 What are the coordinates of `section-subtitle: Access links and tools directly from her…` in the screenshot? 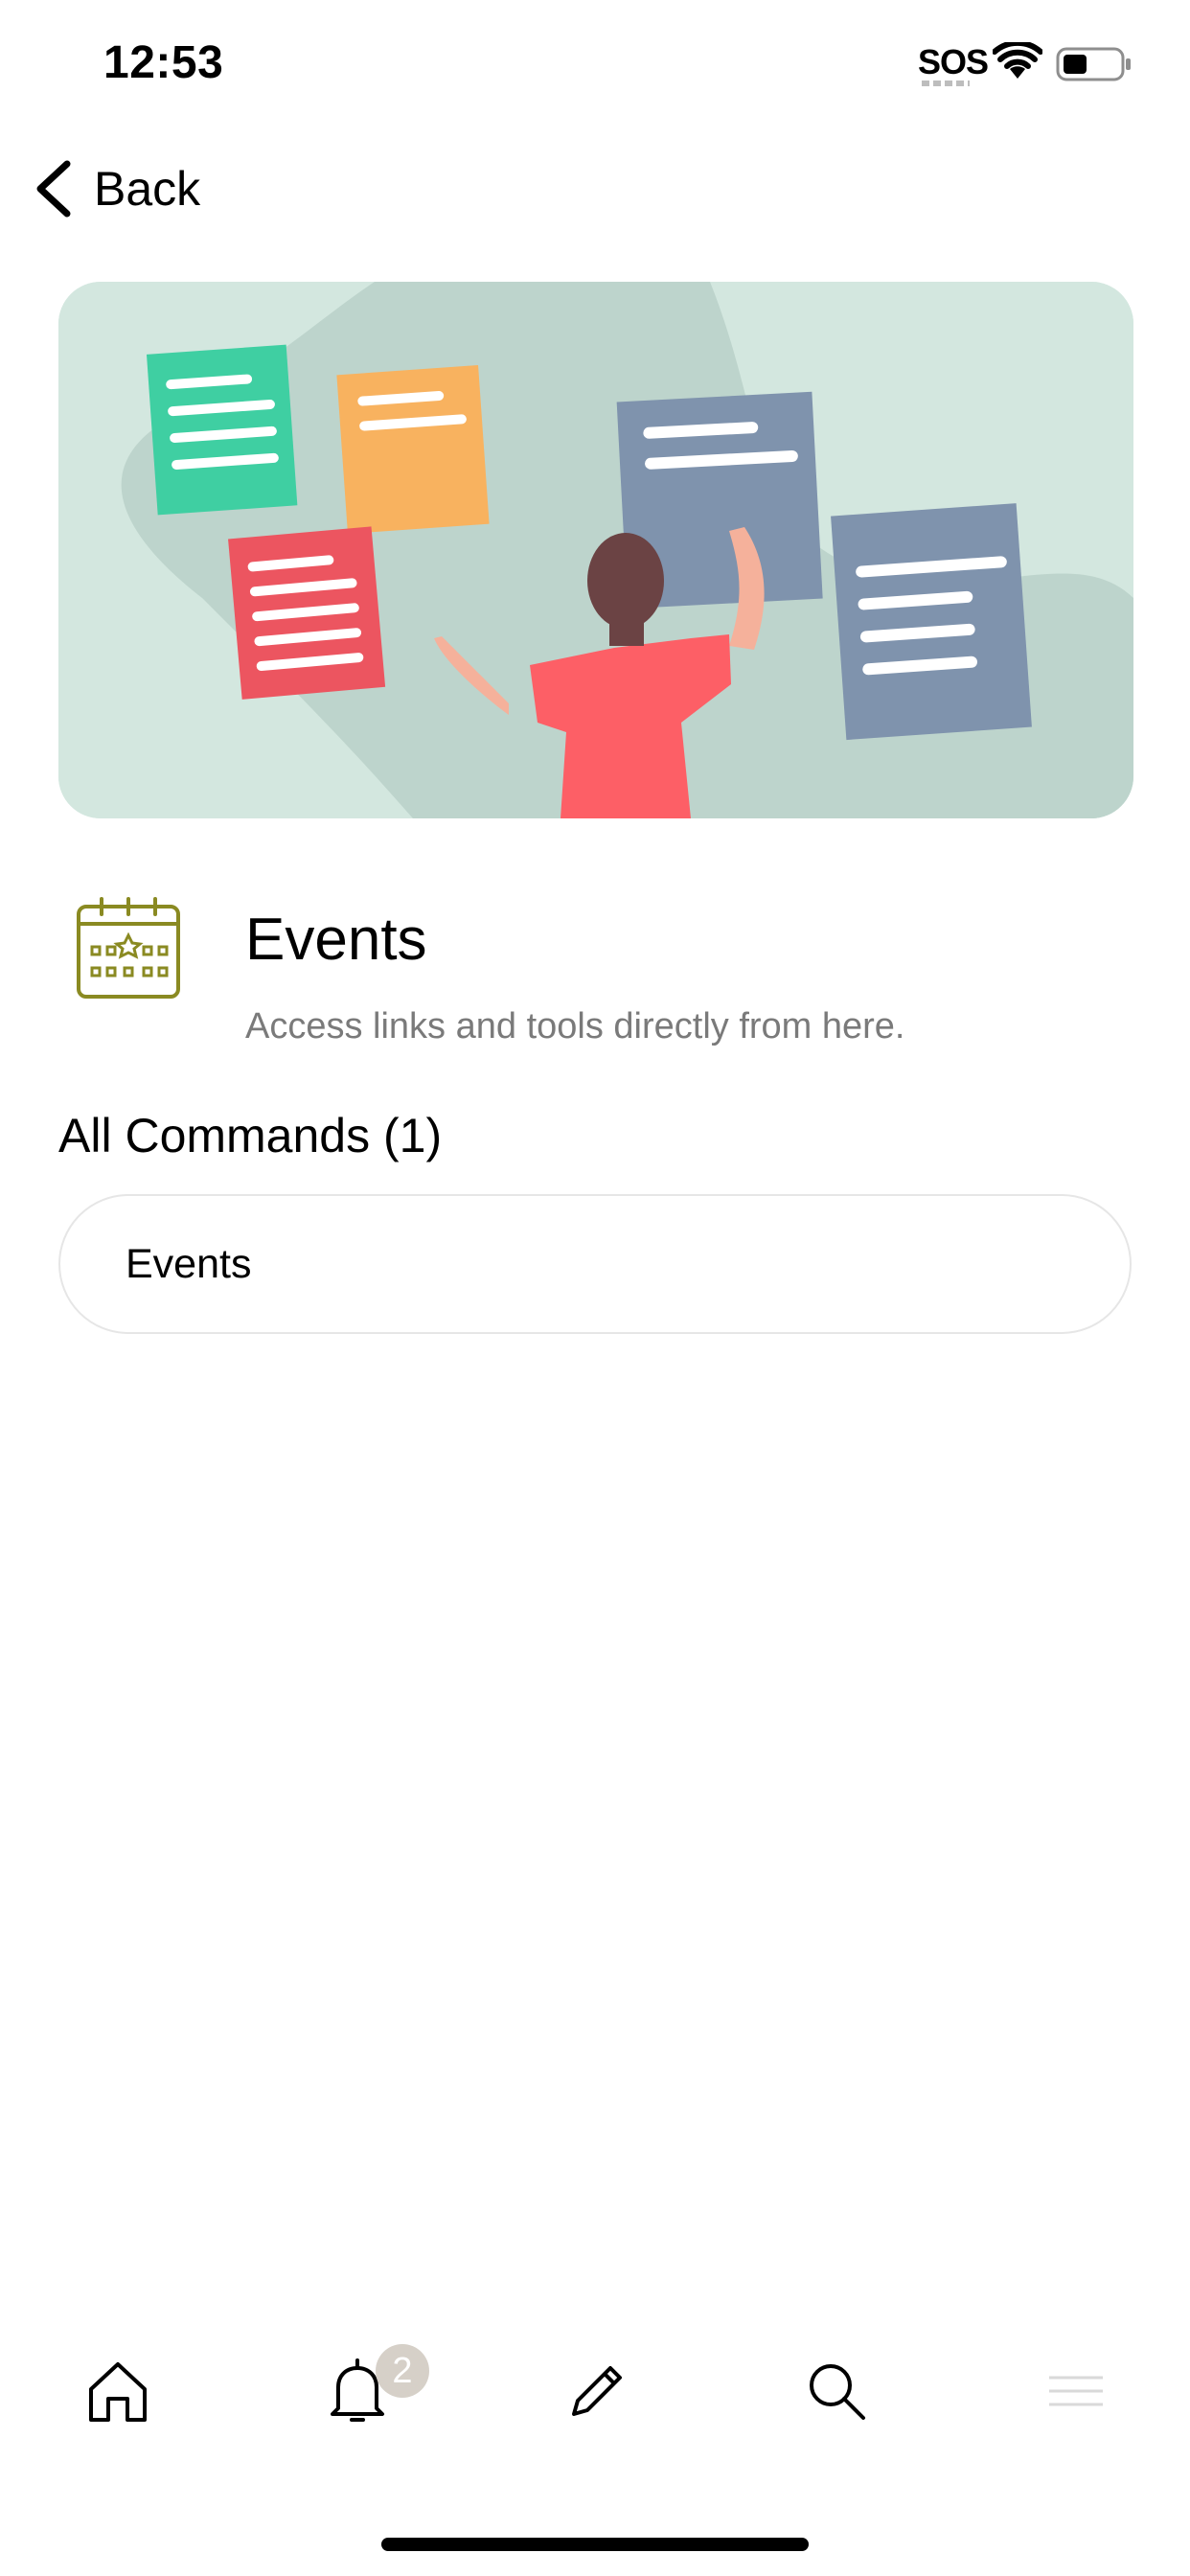 It's located at (575, 1026).